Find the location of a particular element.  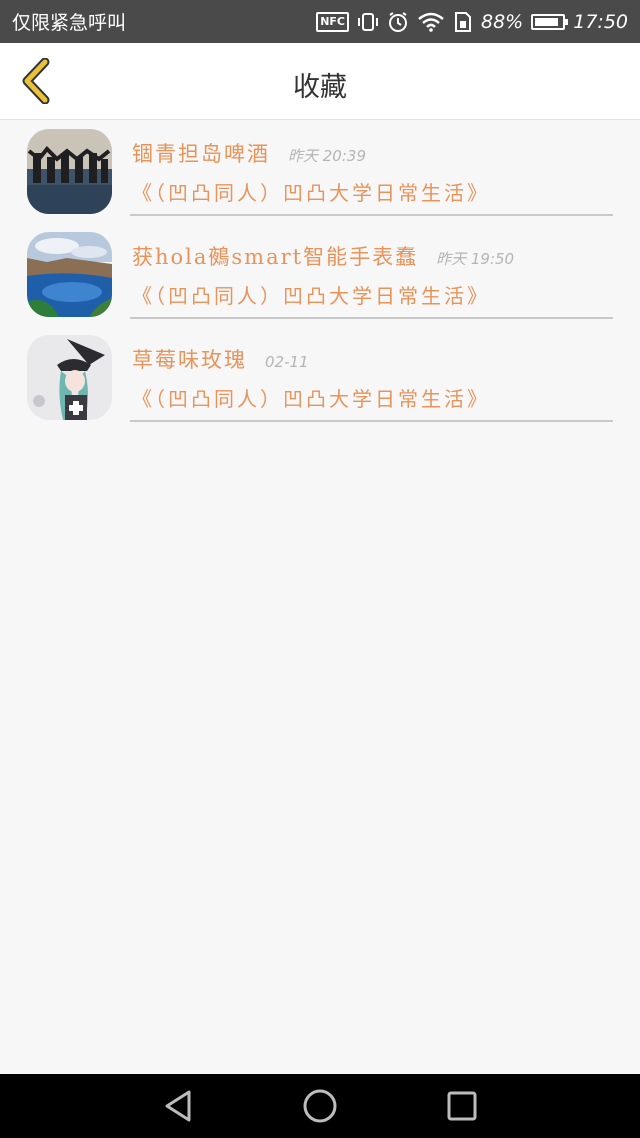

status-bar: 仅限紧急呼叫 NFC 88% 17:50 is located at coordinates (320, 21).